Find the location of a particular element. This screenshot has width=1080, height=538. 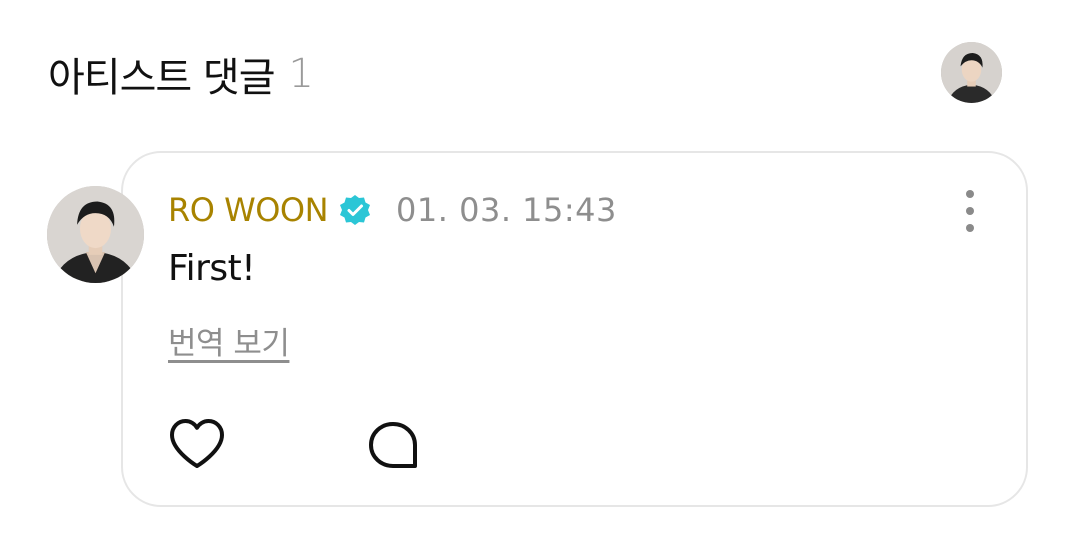

more-vertical-icon is located at coordinates (970, 211).